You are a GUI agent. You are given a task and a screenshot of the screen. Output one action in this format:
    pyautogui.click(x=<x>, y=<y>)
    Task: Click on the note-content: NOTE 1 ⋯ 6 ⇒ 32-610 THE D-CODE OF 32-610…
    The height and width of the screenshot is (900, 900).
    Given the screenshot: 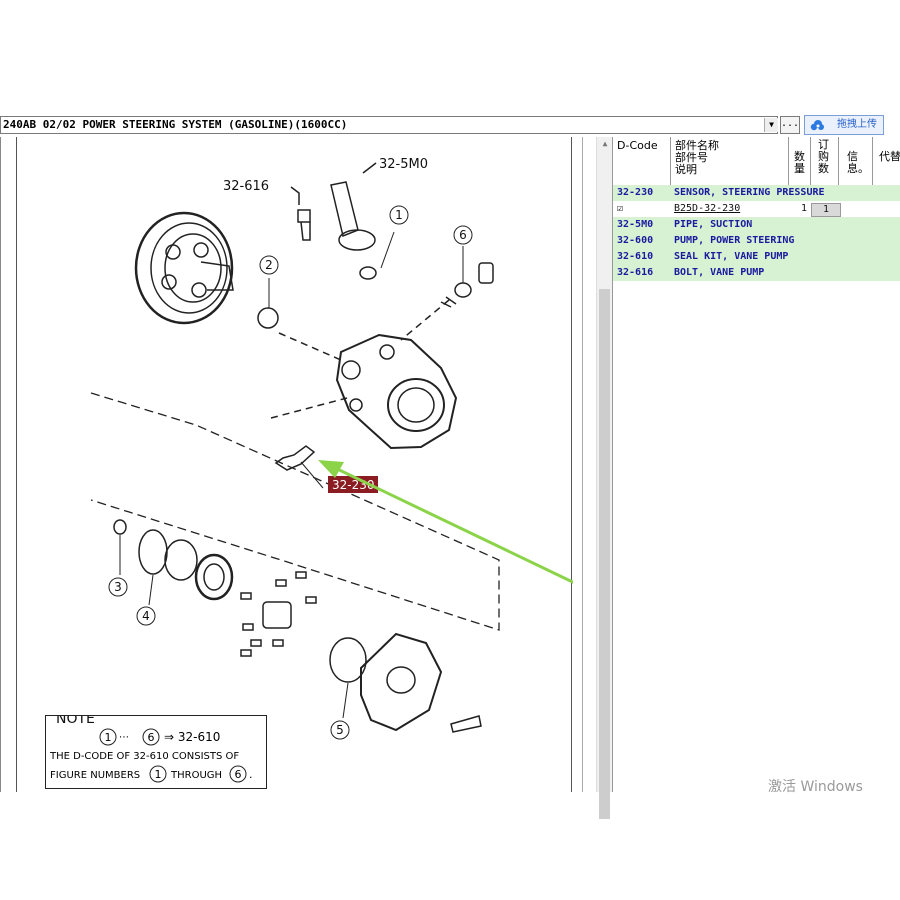 What is the action you would take?
    pyautogui.click(x=151, y=749)
    